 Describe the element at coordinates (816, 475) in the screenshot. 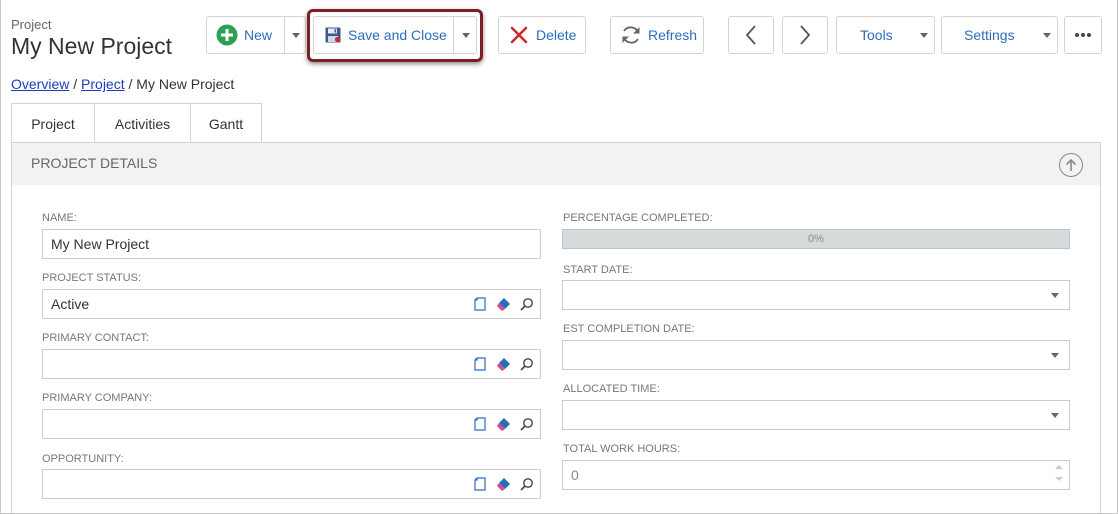

I see `total-work-hours-field: 0` at that location.